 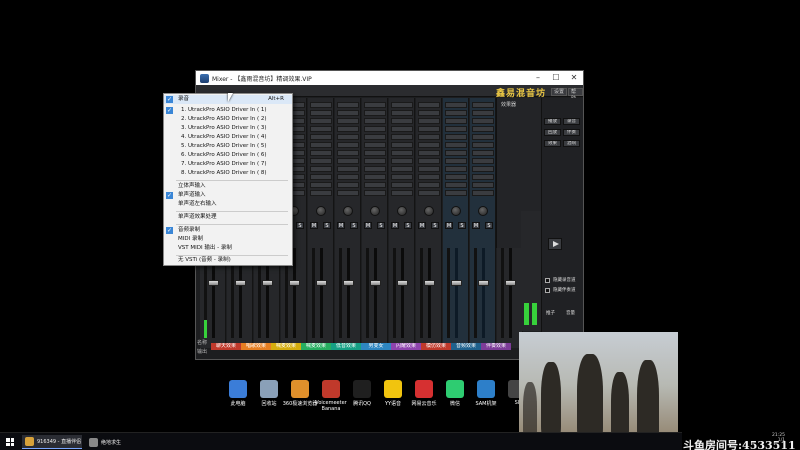 What do you see at coordinates (376, 346) in the screenshot?
I see `channel-name-tag: 男变女` at bounding box center [376, 346].